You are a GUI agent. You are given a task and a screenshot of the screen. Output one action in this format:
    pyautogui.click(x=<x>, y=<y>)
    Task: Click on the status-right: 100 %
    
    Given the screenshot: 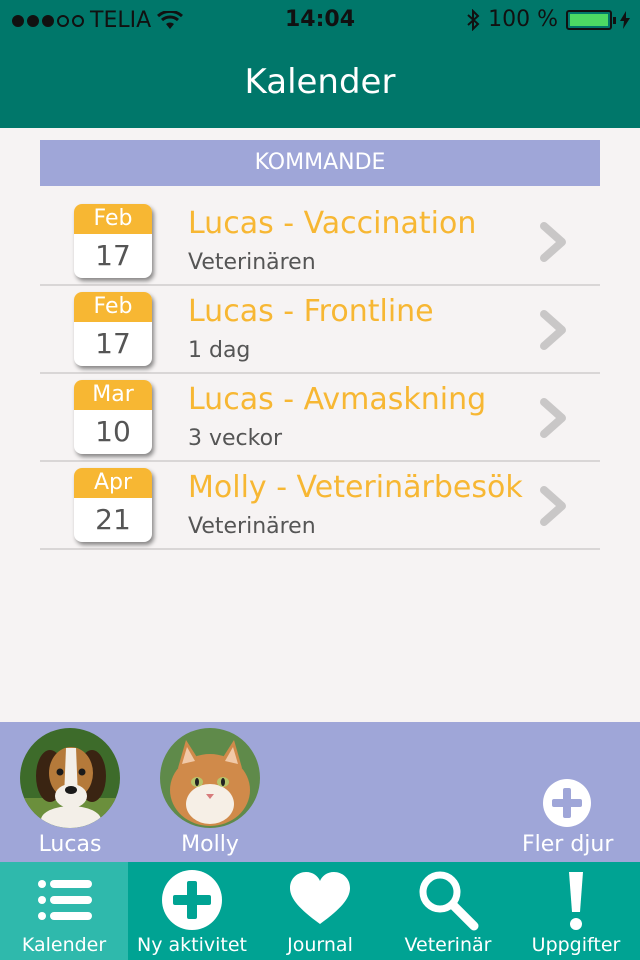 What is the action you would take?
    pyautogui.click(x=548, y=19)
    